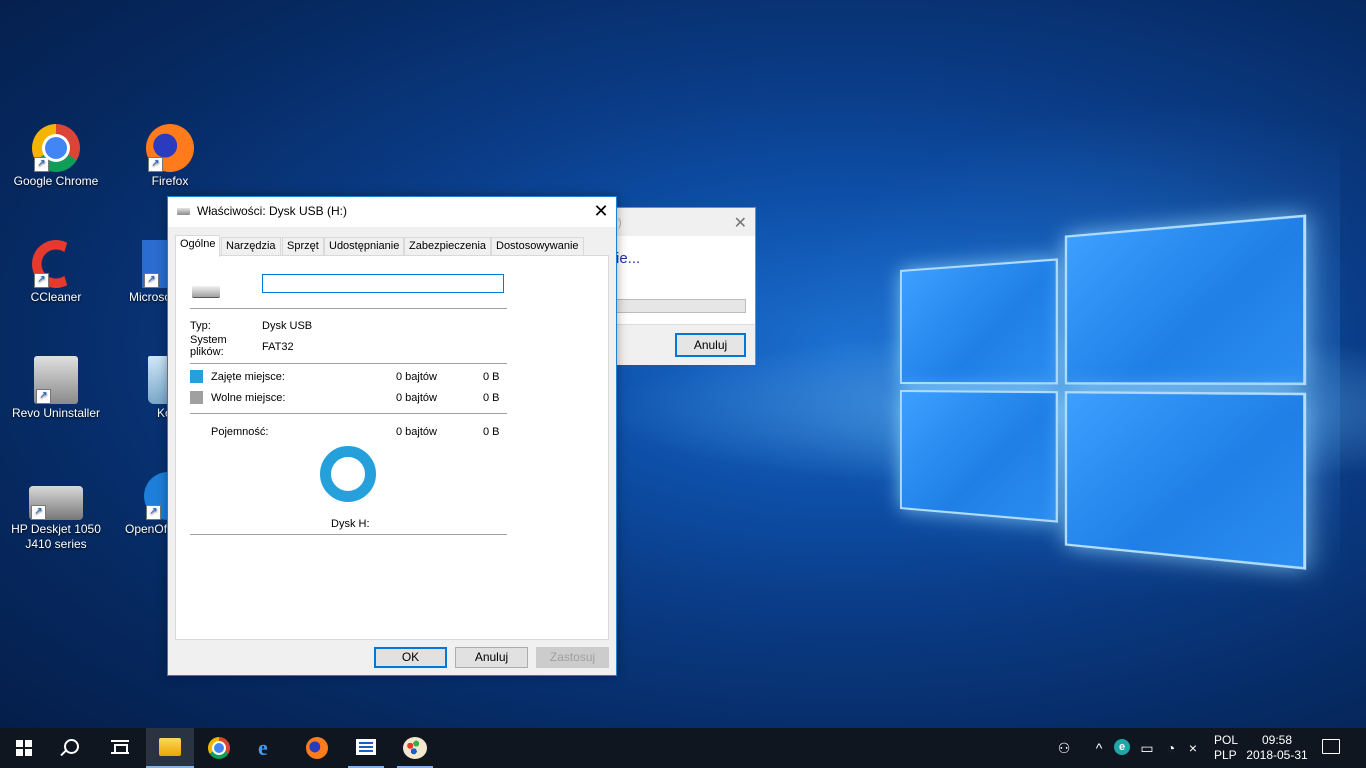 The image size is (1366, 768). I want to click on taskbar-list-app, so click(366, 748).